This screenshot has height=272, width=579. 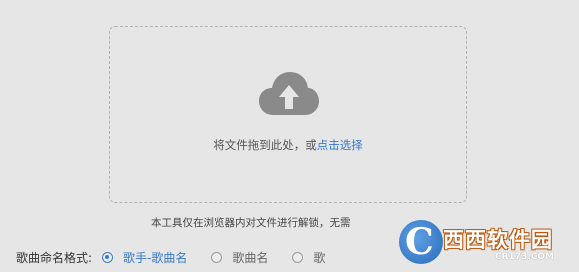 What do you see at coordinates (251, 223) in the screenshot?
I see `notice-text: 本工具仅在浏览器内对文件进行解锁，无需` at bounding box center [251, 223].